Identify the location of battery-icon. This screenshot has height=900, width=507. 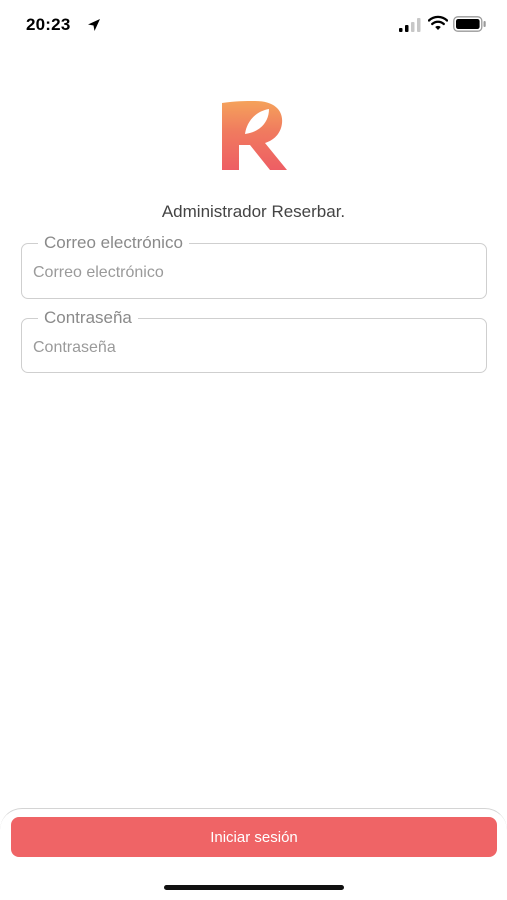
(469, 24).